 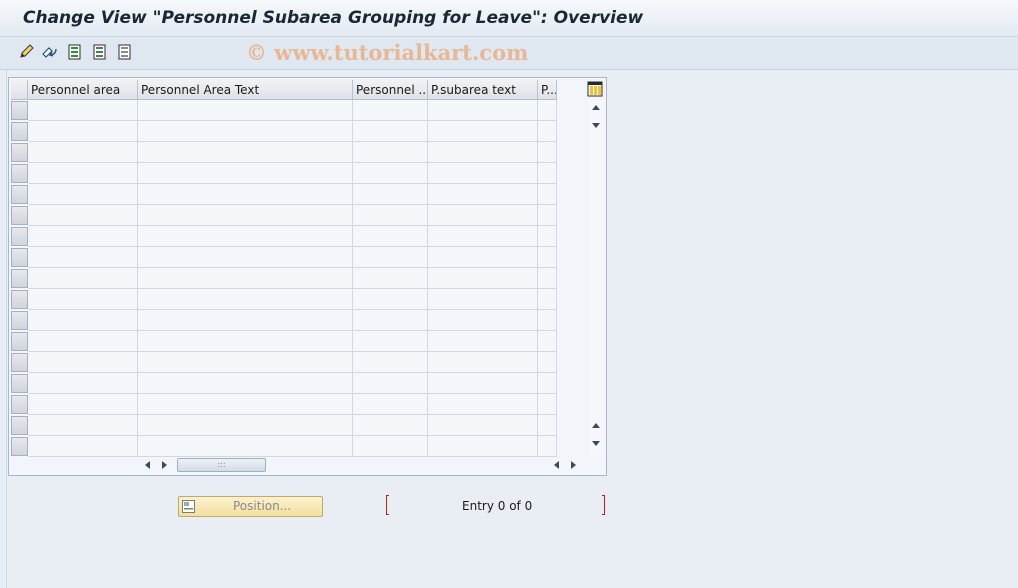 I want to click on select-block-icon, so click(x=100, y=52).